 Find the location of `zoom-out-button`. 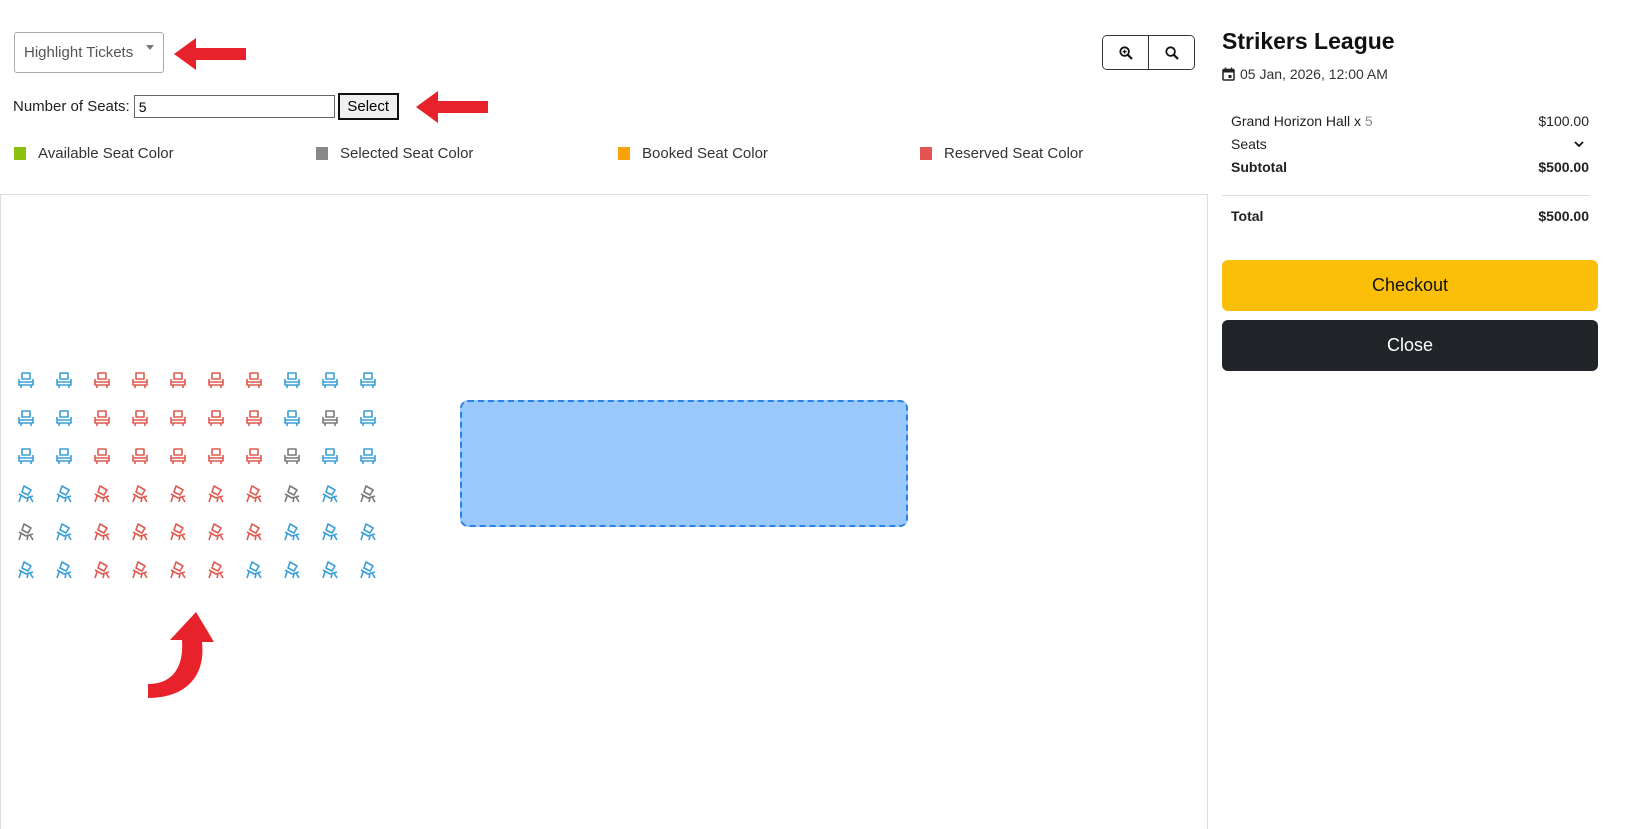

zoom-out-button is located at coordinates (1171, 52).